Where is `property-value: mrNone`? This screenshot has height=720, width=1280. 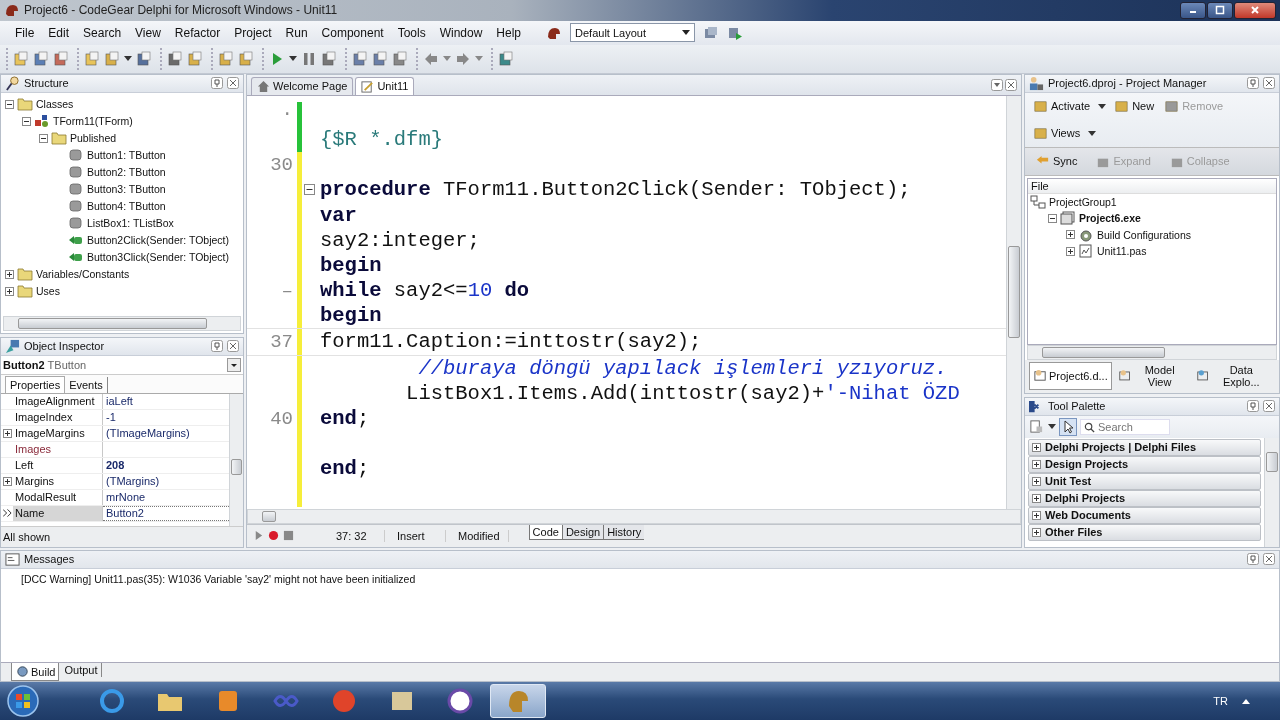
property-value: mrNone is located at coordinates (126, 497).